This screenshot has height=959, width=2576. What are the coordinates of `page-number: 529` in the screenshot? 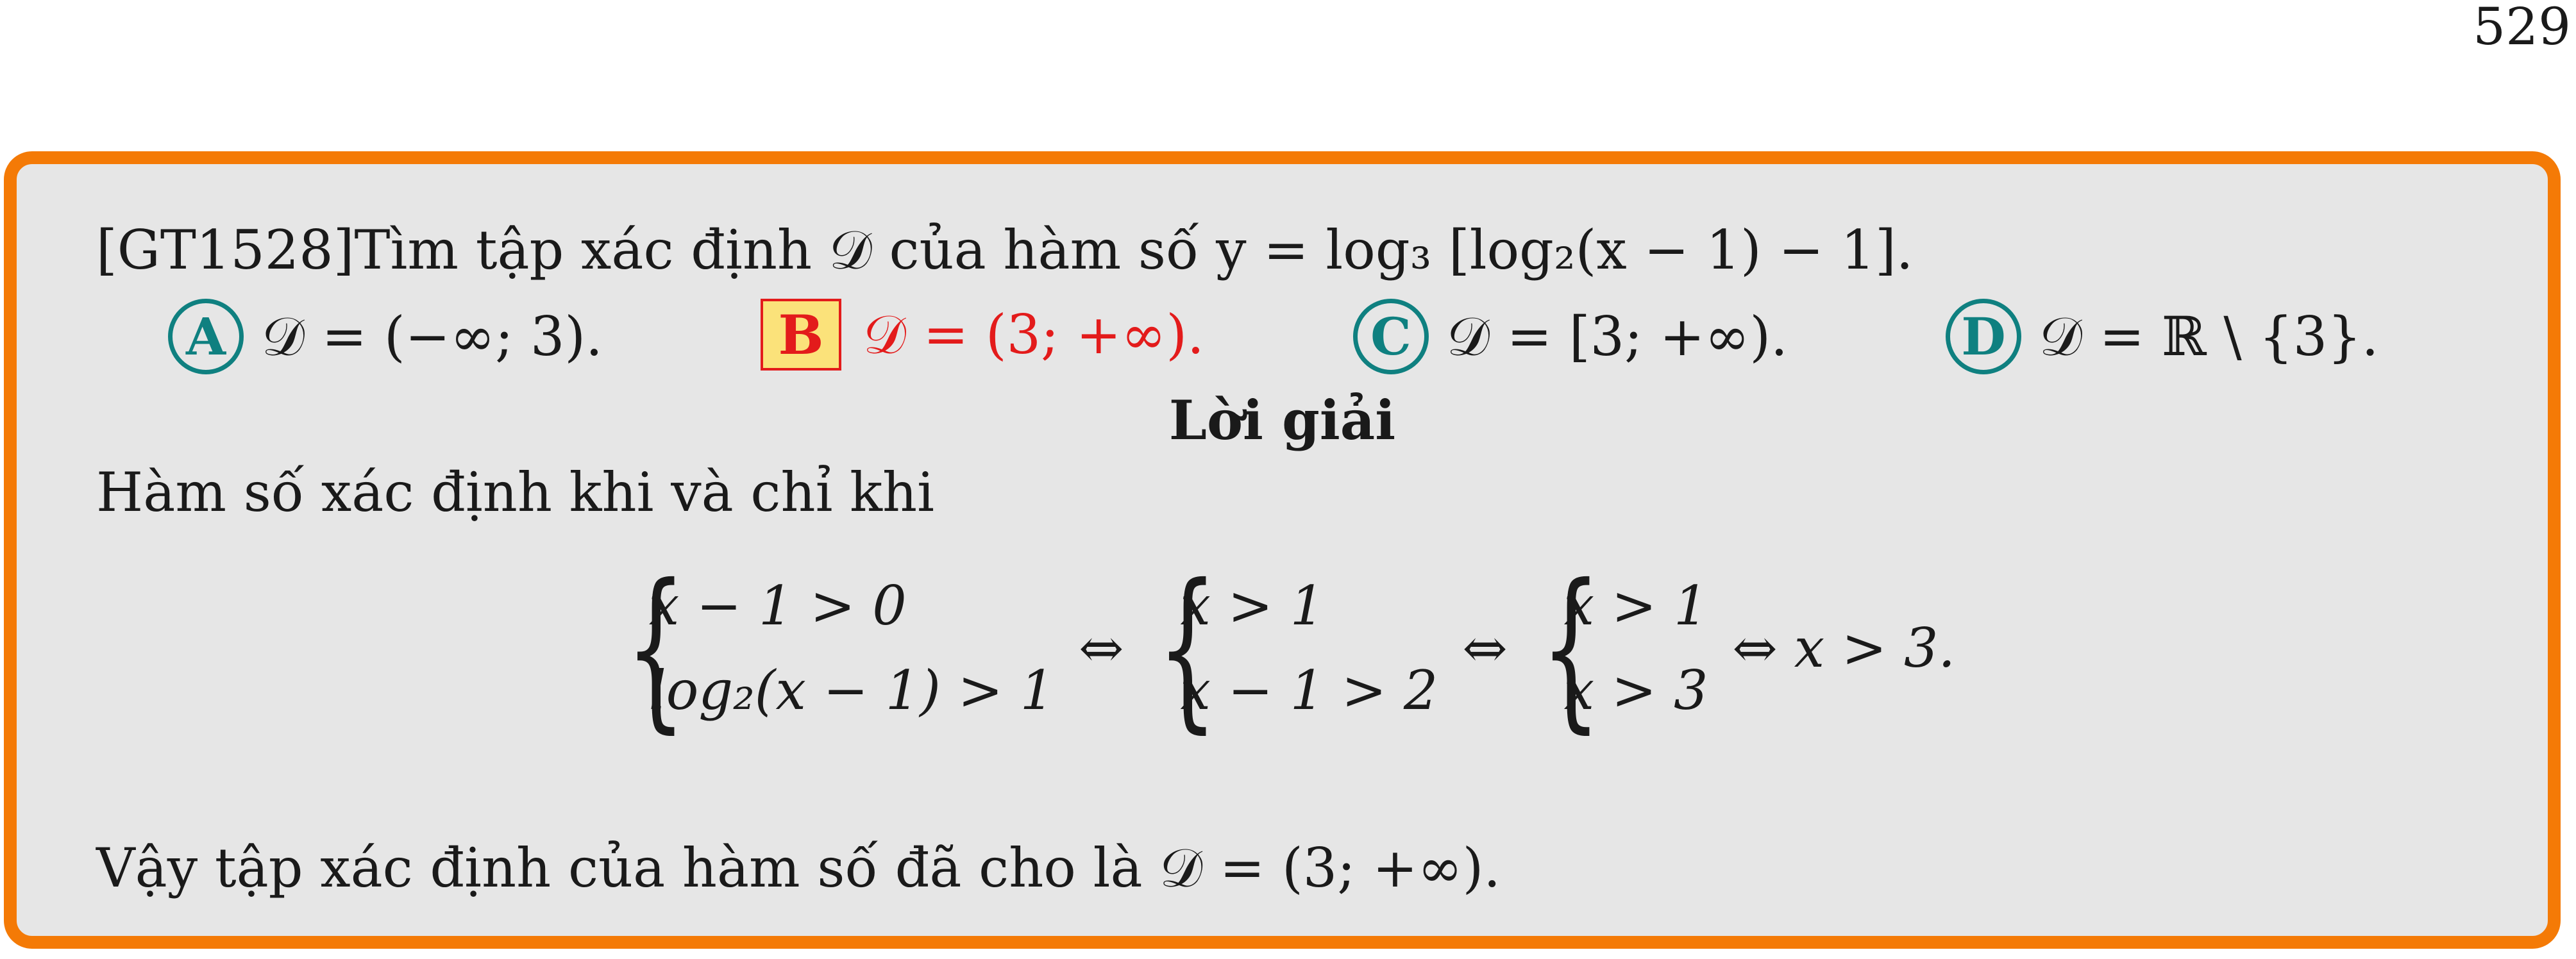 It's located at (2522, 28).